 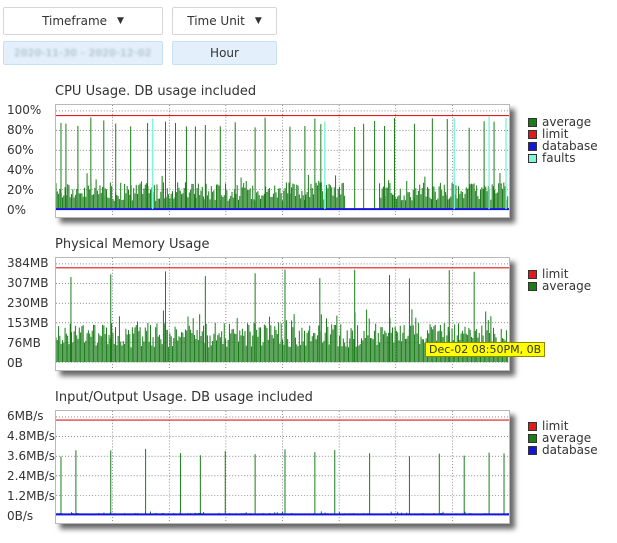 What do you see at coordinates (20, 130) in the screenshot?
I see `y-tick-label: 80%` at bounding box center [20, 130].